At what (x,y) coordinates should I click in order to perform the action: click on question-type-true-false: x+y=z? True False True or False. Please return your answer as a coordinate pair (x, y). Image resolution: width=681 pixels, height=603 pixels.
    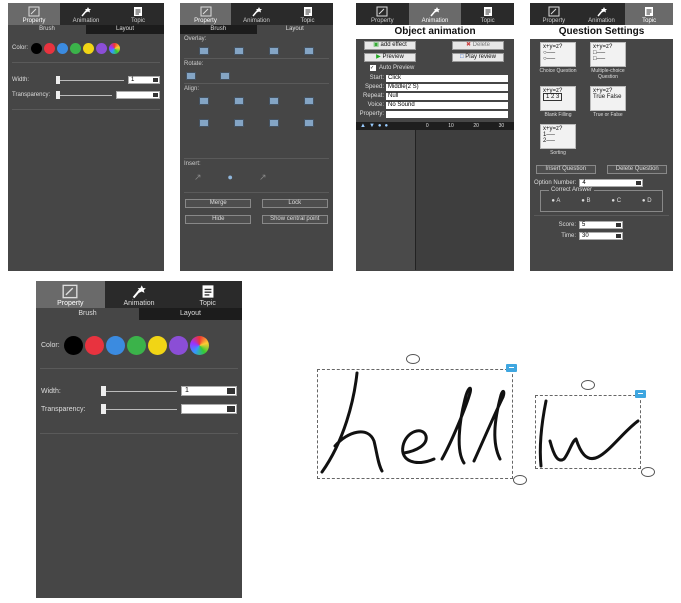
    Looking at the image, I should click on (608, 102).